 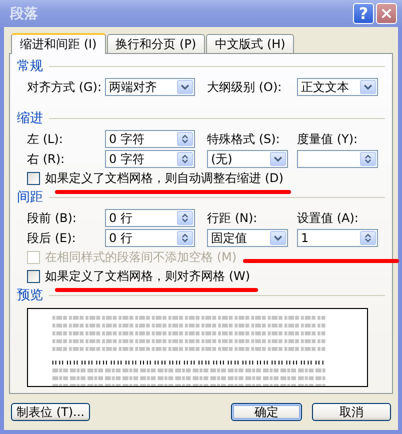 What do you see at coordinates (363, 13) in the screenshot?
I see `help-button: ?` at bounding box center [363, 13].